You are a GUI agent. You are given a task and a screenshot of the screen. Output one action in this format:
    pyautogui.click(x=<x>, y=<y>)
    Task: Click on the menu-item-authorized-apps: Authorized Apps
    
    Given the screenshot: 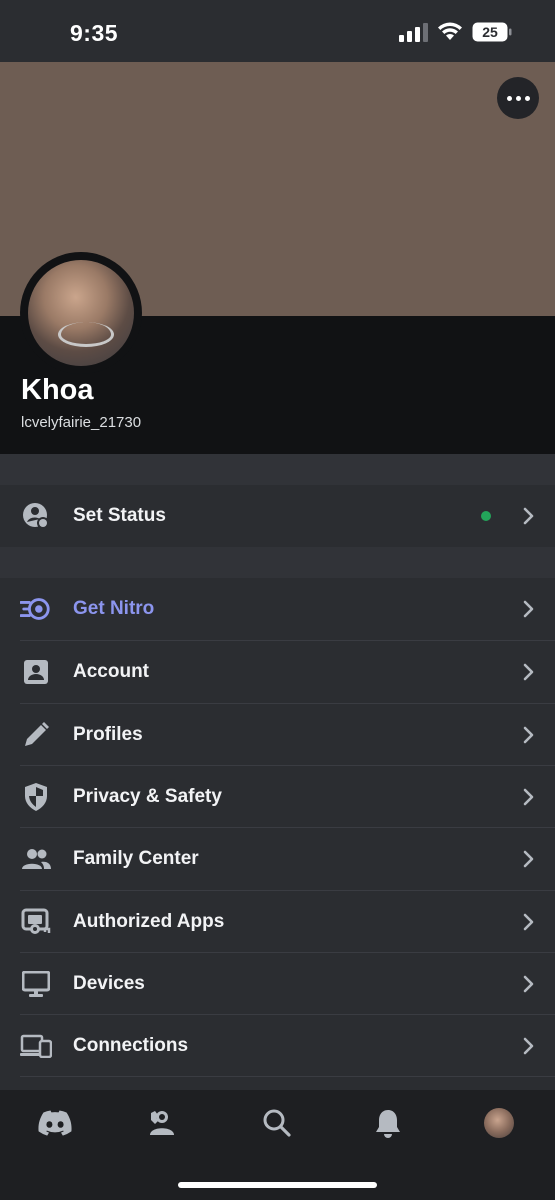 What is the action you would take?
    pyautogui.click(x=277, y=922)
    